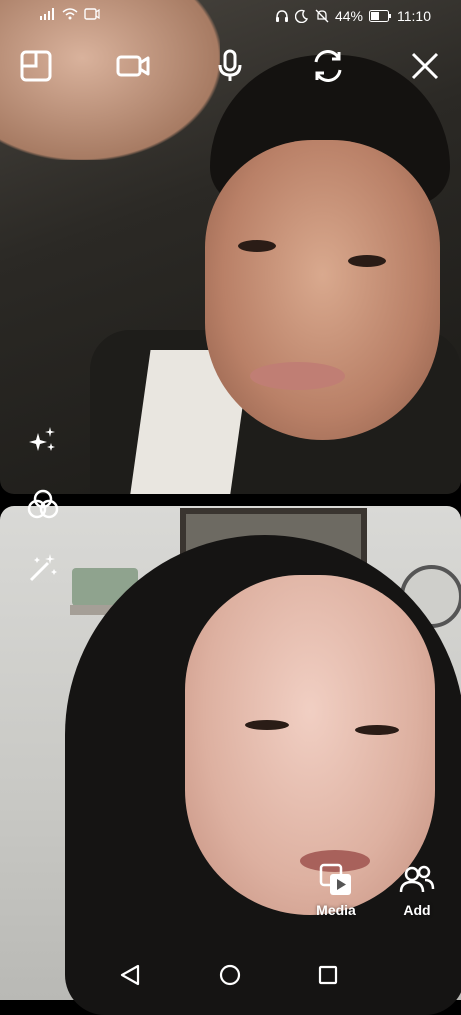  I want to click on status-bar: 44% 11:10, so click(230, 16).